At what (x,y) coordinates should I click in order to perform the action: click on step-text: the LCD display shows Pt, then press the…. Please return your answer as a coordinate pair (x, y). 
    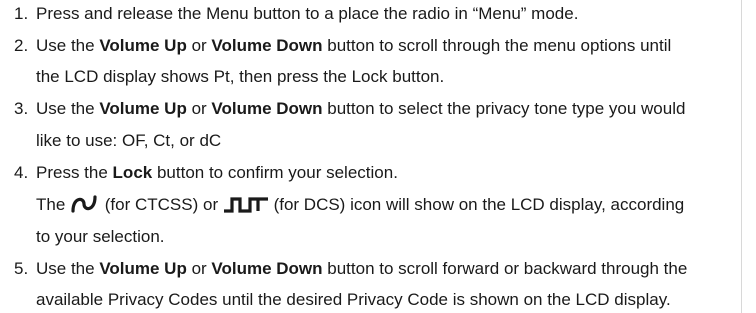
    Looking at the image, I should click on (240, 76).